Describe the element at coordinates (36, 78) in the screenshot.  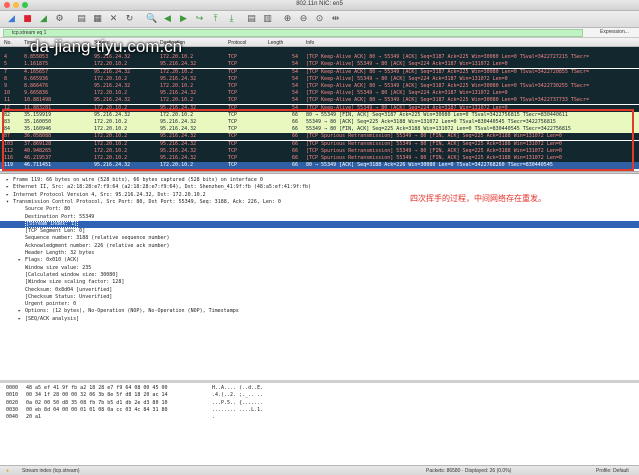
I see `packet-time: 6.665936` at that location.